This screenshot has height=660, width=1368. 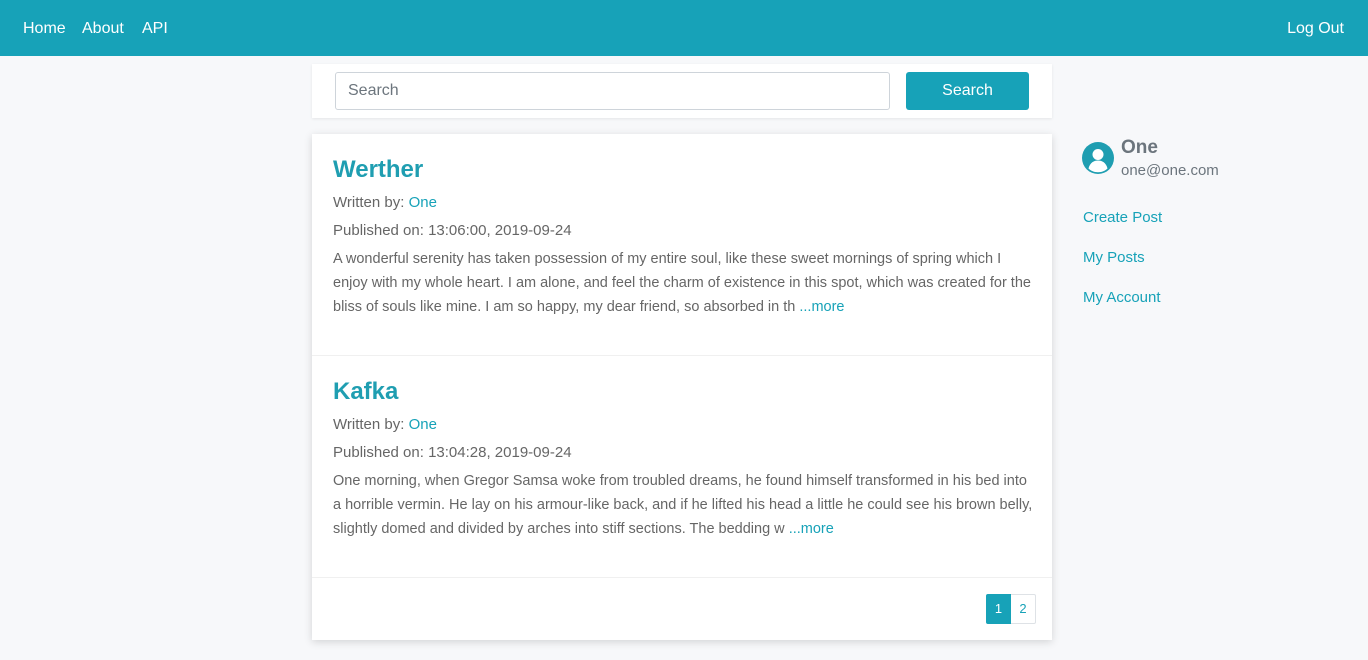 What do you see at coordinates (684, 28) in the screenshot?
I see `top-navbar: Home About API Log Out` at bounding box center [684, 28].